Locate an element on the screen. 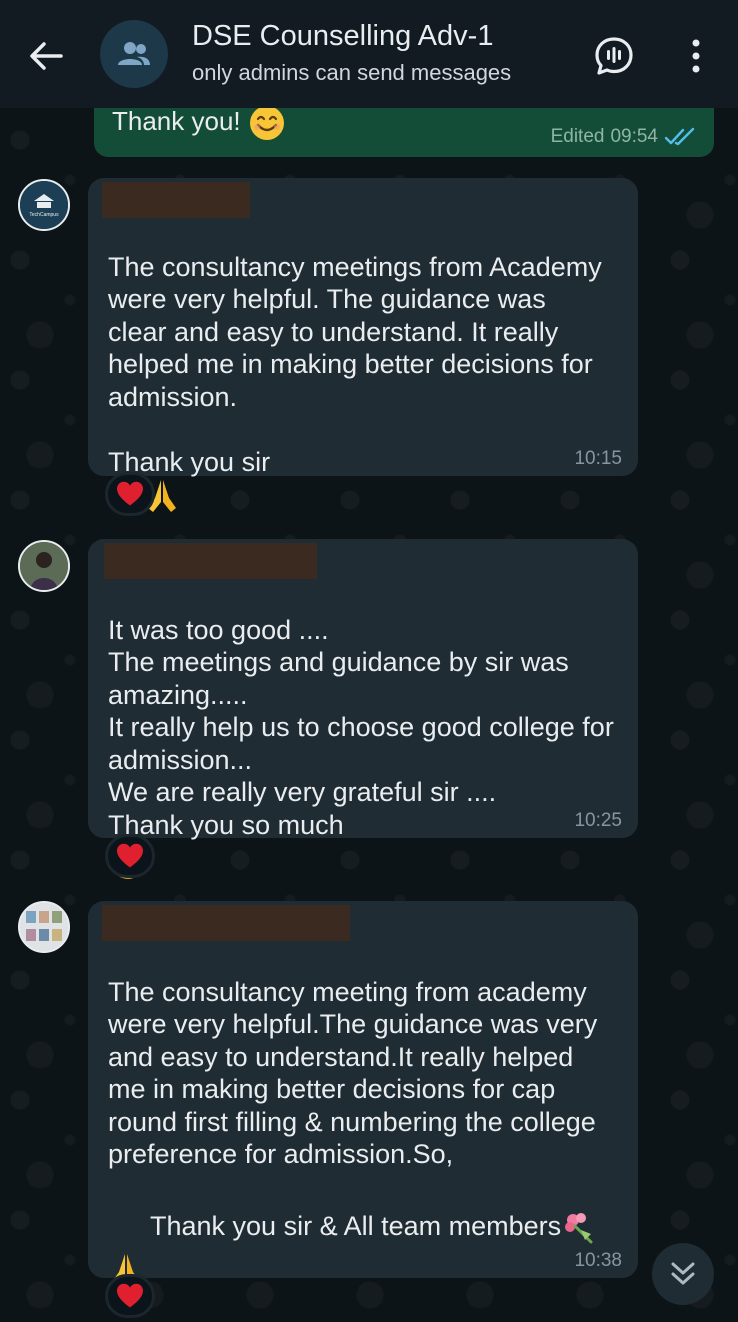 The height and width of the screenshot is (1322, 738). voice-chat-icon is located at coordinates (614, 56).